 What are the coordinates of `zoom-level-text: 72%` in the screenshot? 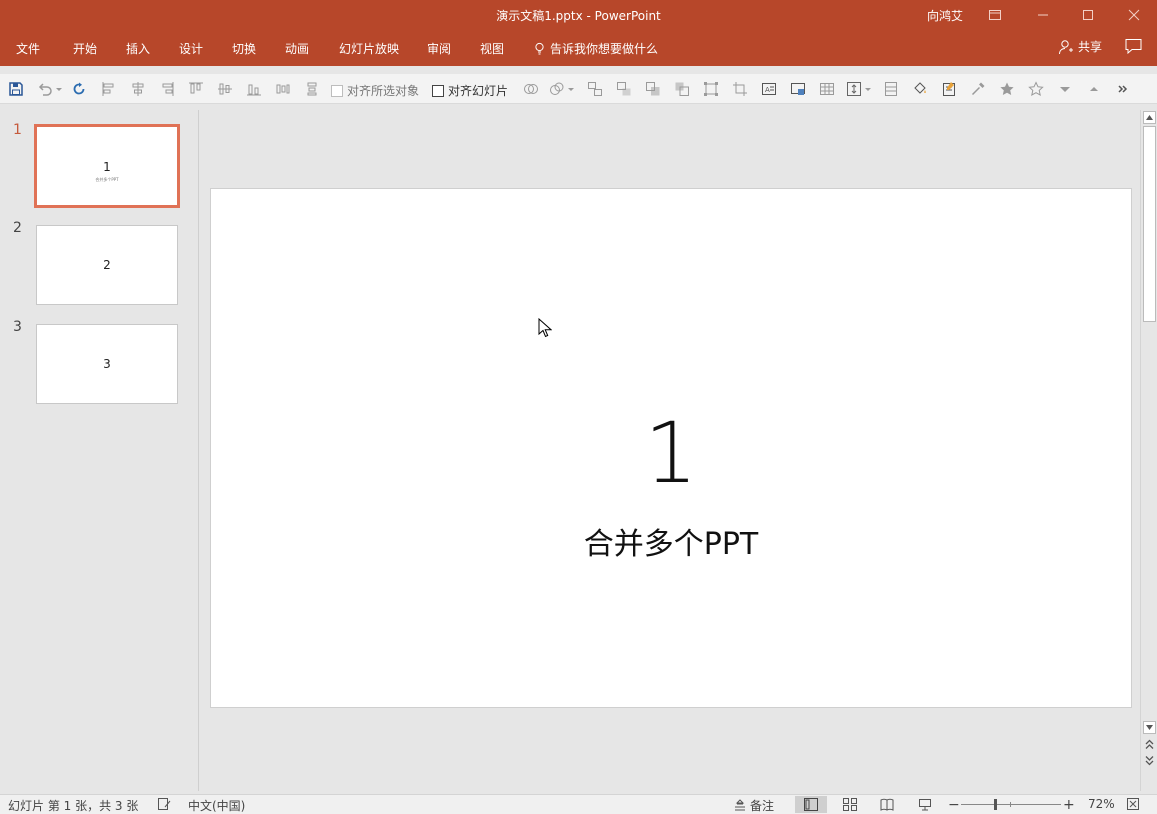 It's located at (1101, 804).